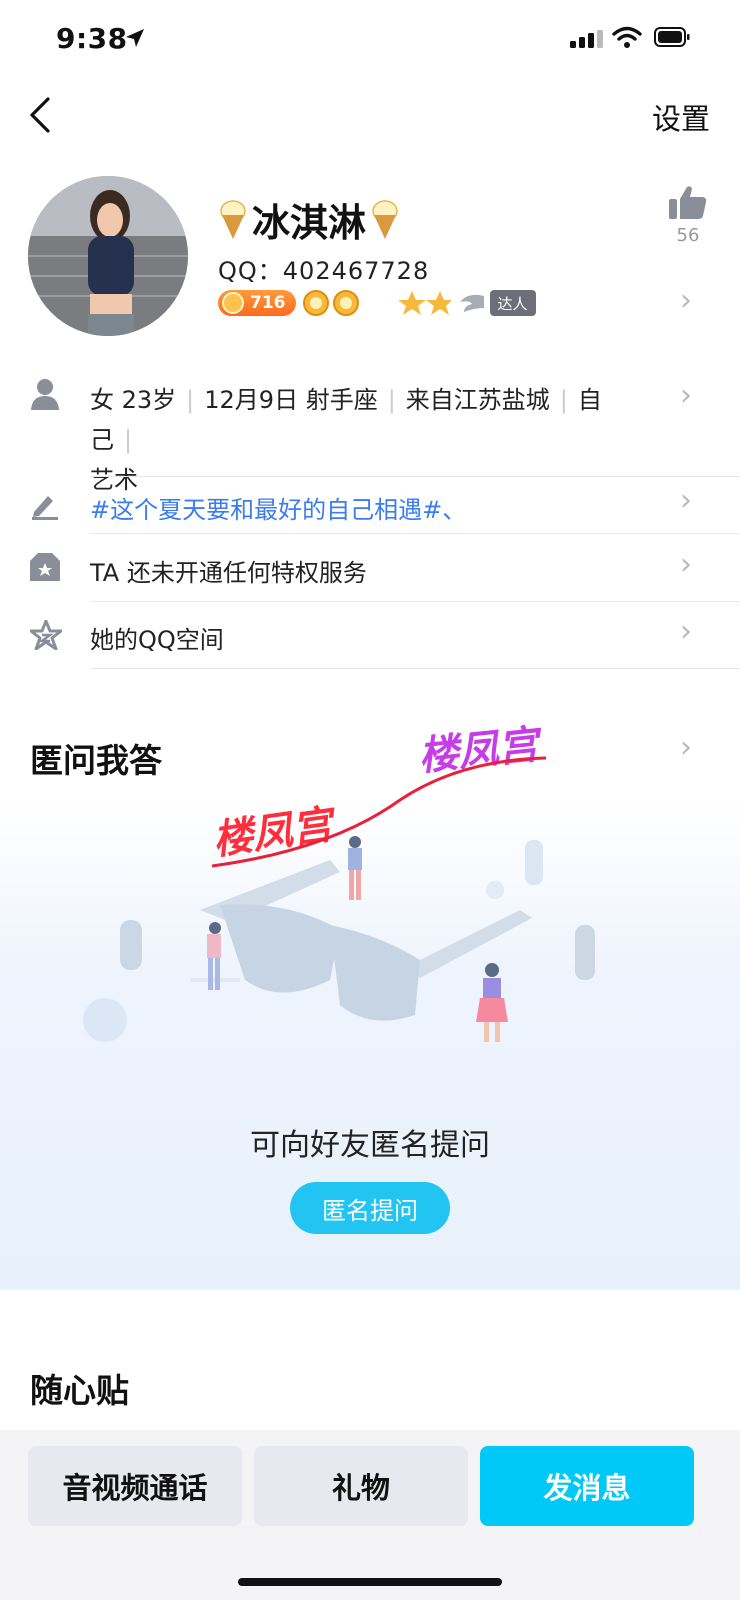 This screenshot has height=1600, width=740. I want to click on coin-count: 716, so click(268, 303).